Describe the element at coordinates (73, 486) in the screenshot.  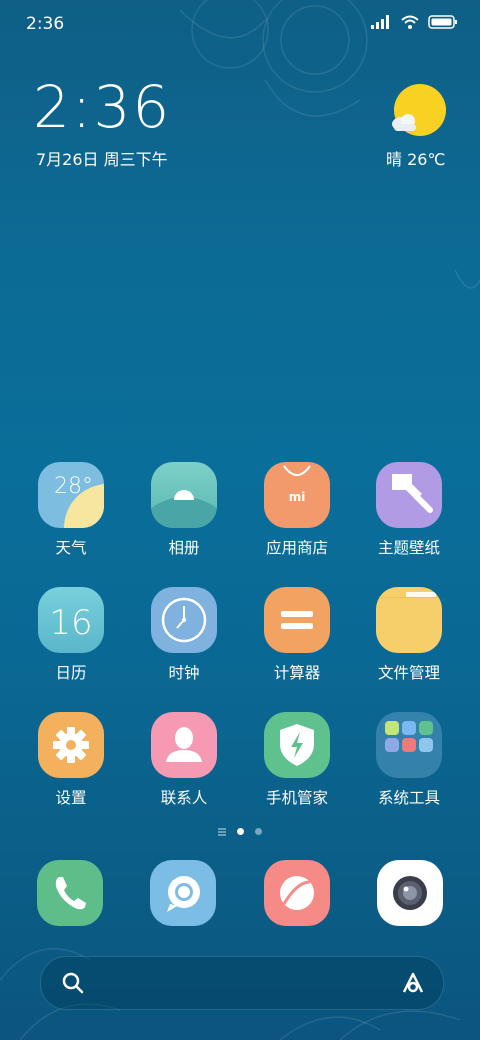
I see `weather-app-badge: 28°` at that location.